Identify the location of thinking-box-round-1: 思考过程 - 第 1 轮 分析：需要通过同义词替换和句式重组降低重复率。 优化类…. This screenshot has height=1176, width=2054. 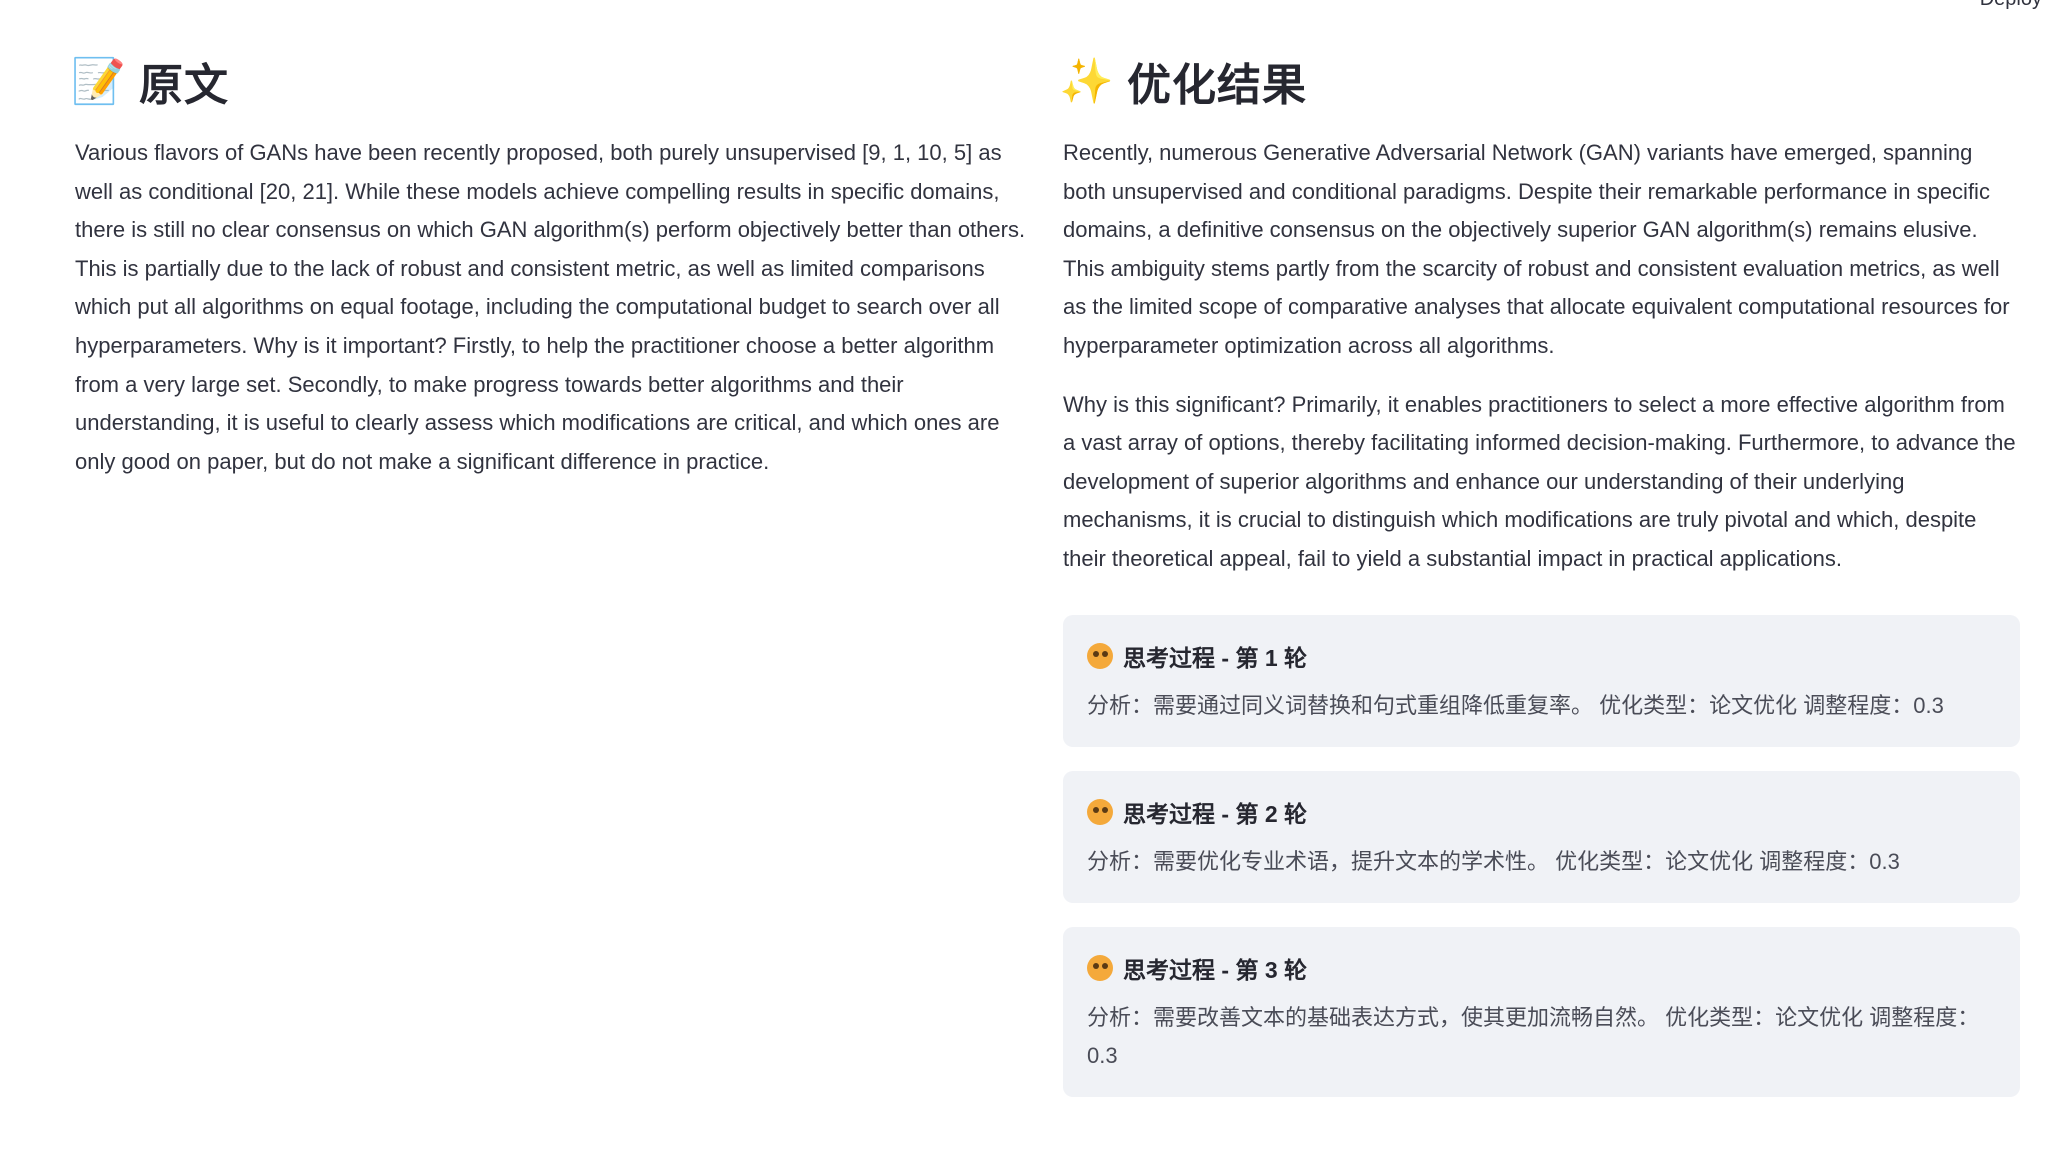
(1541, 680).